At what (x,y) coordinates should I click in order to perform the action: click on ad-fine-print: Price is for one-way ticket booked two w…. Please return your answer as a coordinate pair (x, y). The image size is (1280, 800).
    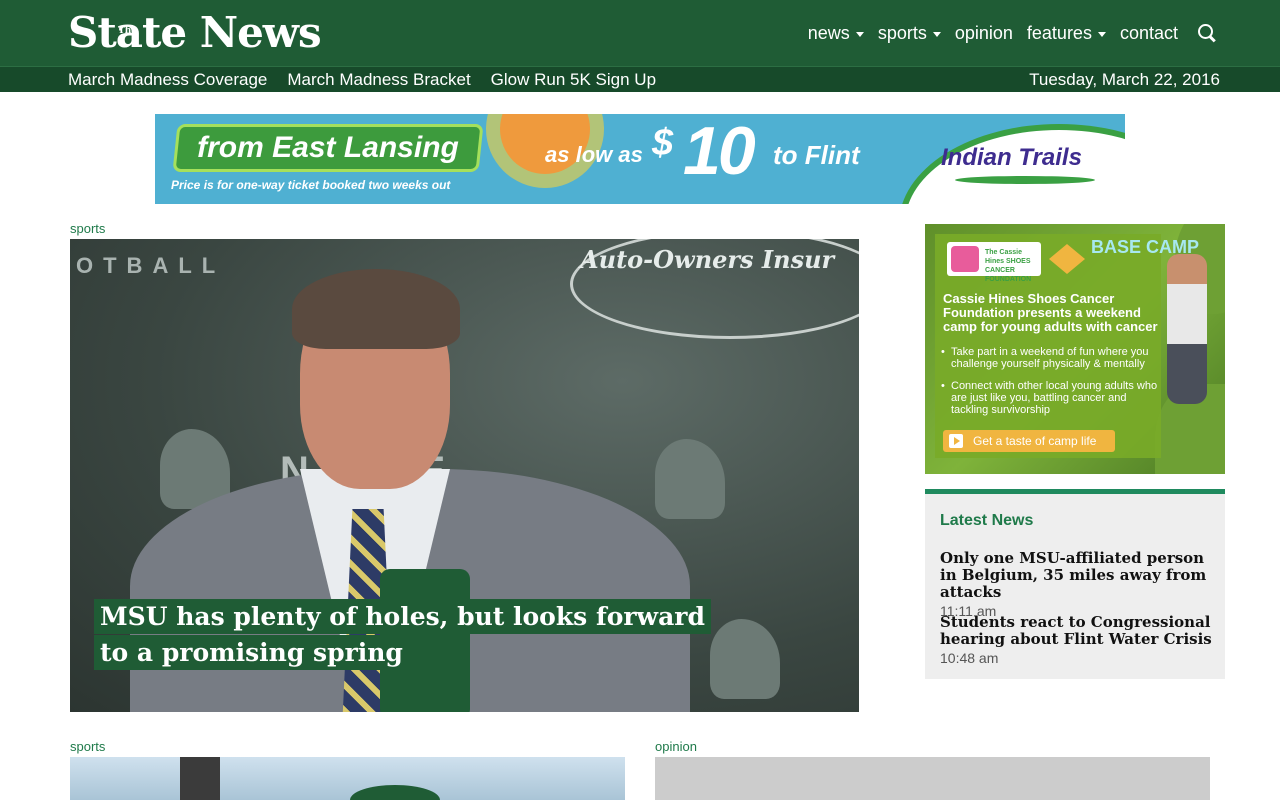
    Looking at the image, I should click on (311, 185).